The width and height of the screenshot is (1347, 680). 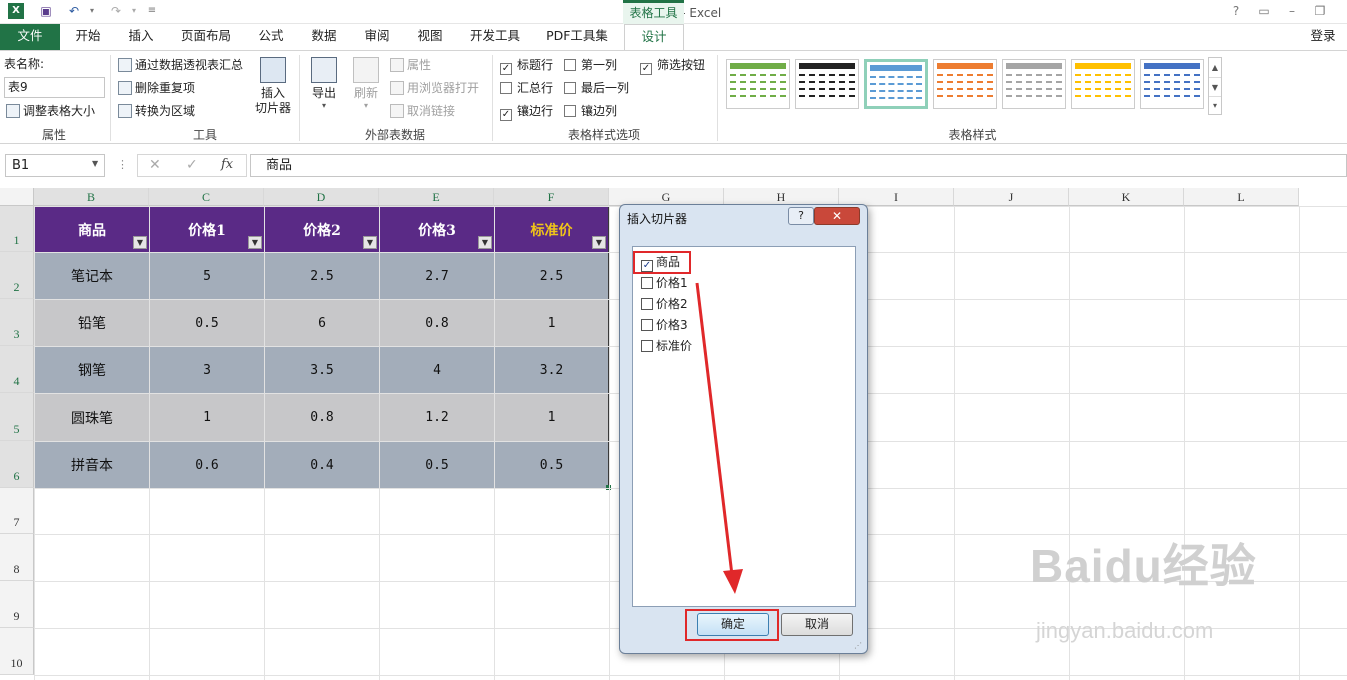 What do you see at coordinates (719, 438) in the screenshot?
I see `annotation-arrow` at bounding box center [719, 438].